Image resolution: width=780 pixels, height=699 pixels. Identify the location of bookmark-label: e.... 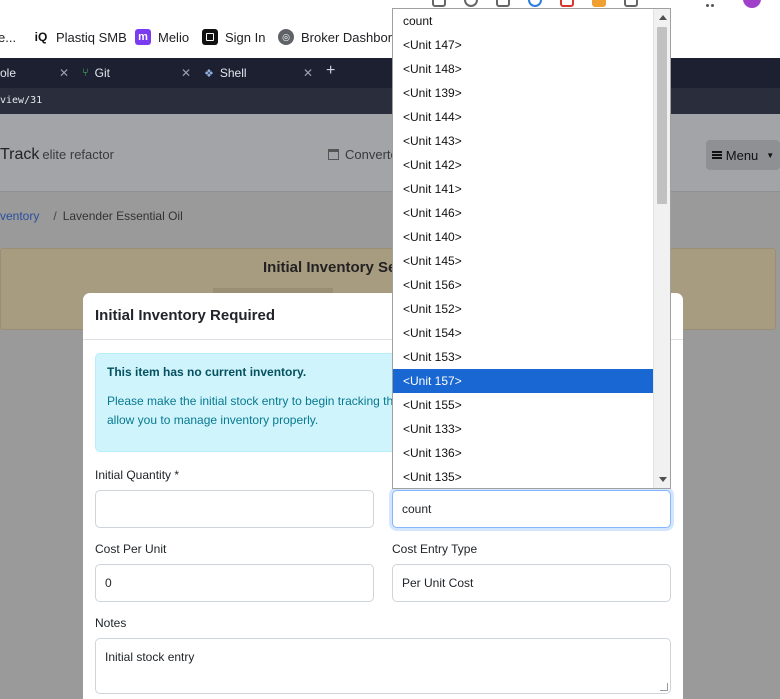
(8, 37).